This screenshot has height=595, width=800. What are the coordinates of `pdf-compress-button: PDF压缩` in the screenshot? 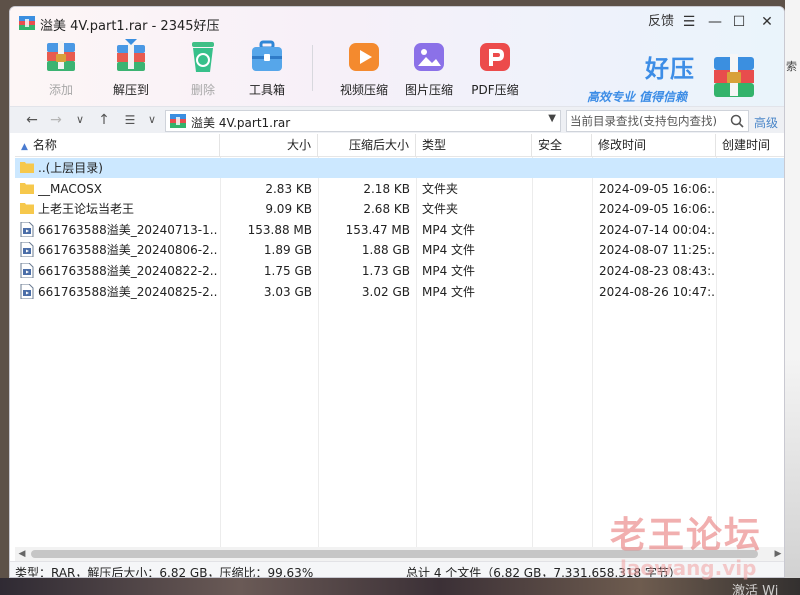 It's located at (495, 71).